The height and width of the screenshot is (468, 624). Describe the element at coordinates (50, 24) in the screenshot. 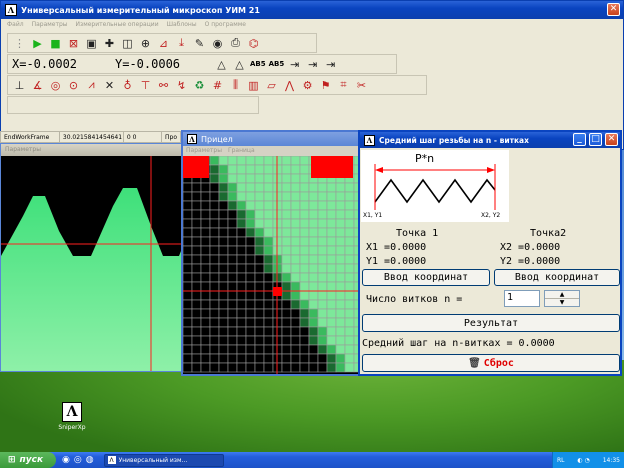

I see `menu-parameters: Параметры` at that location.